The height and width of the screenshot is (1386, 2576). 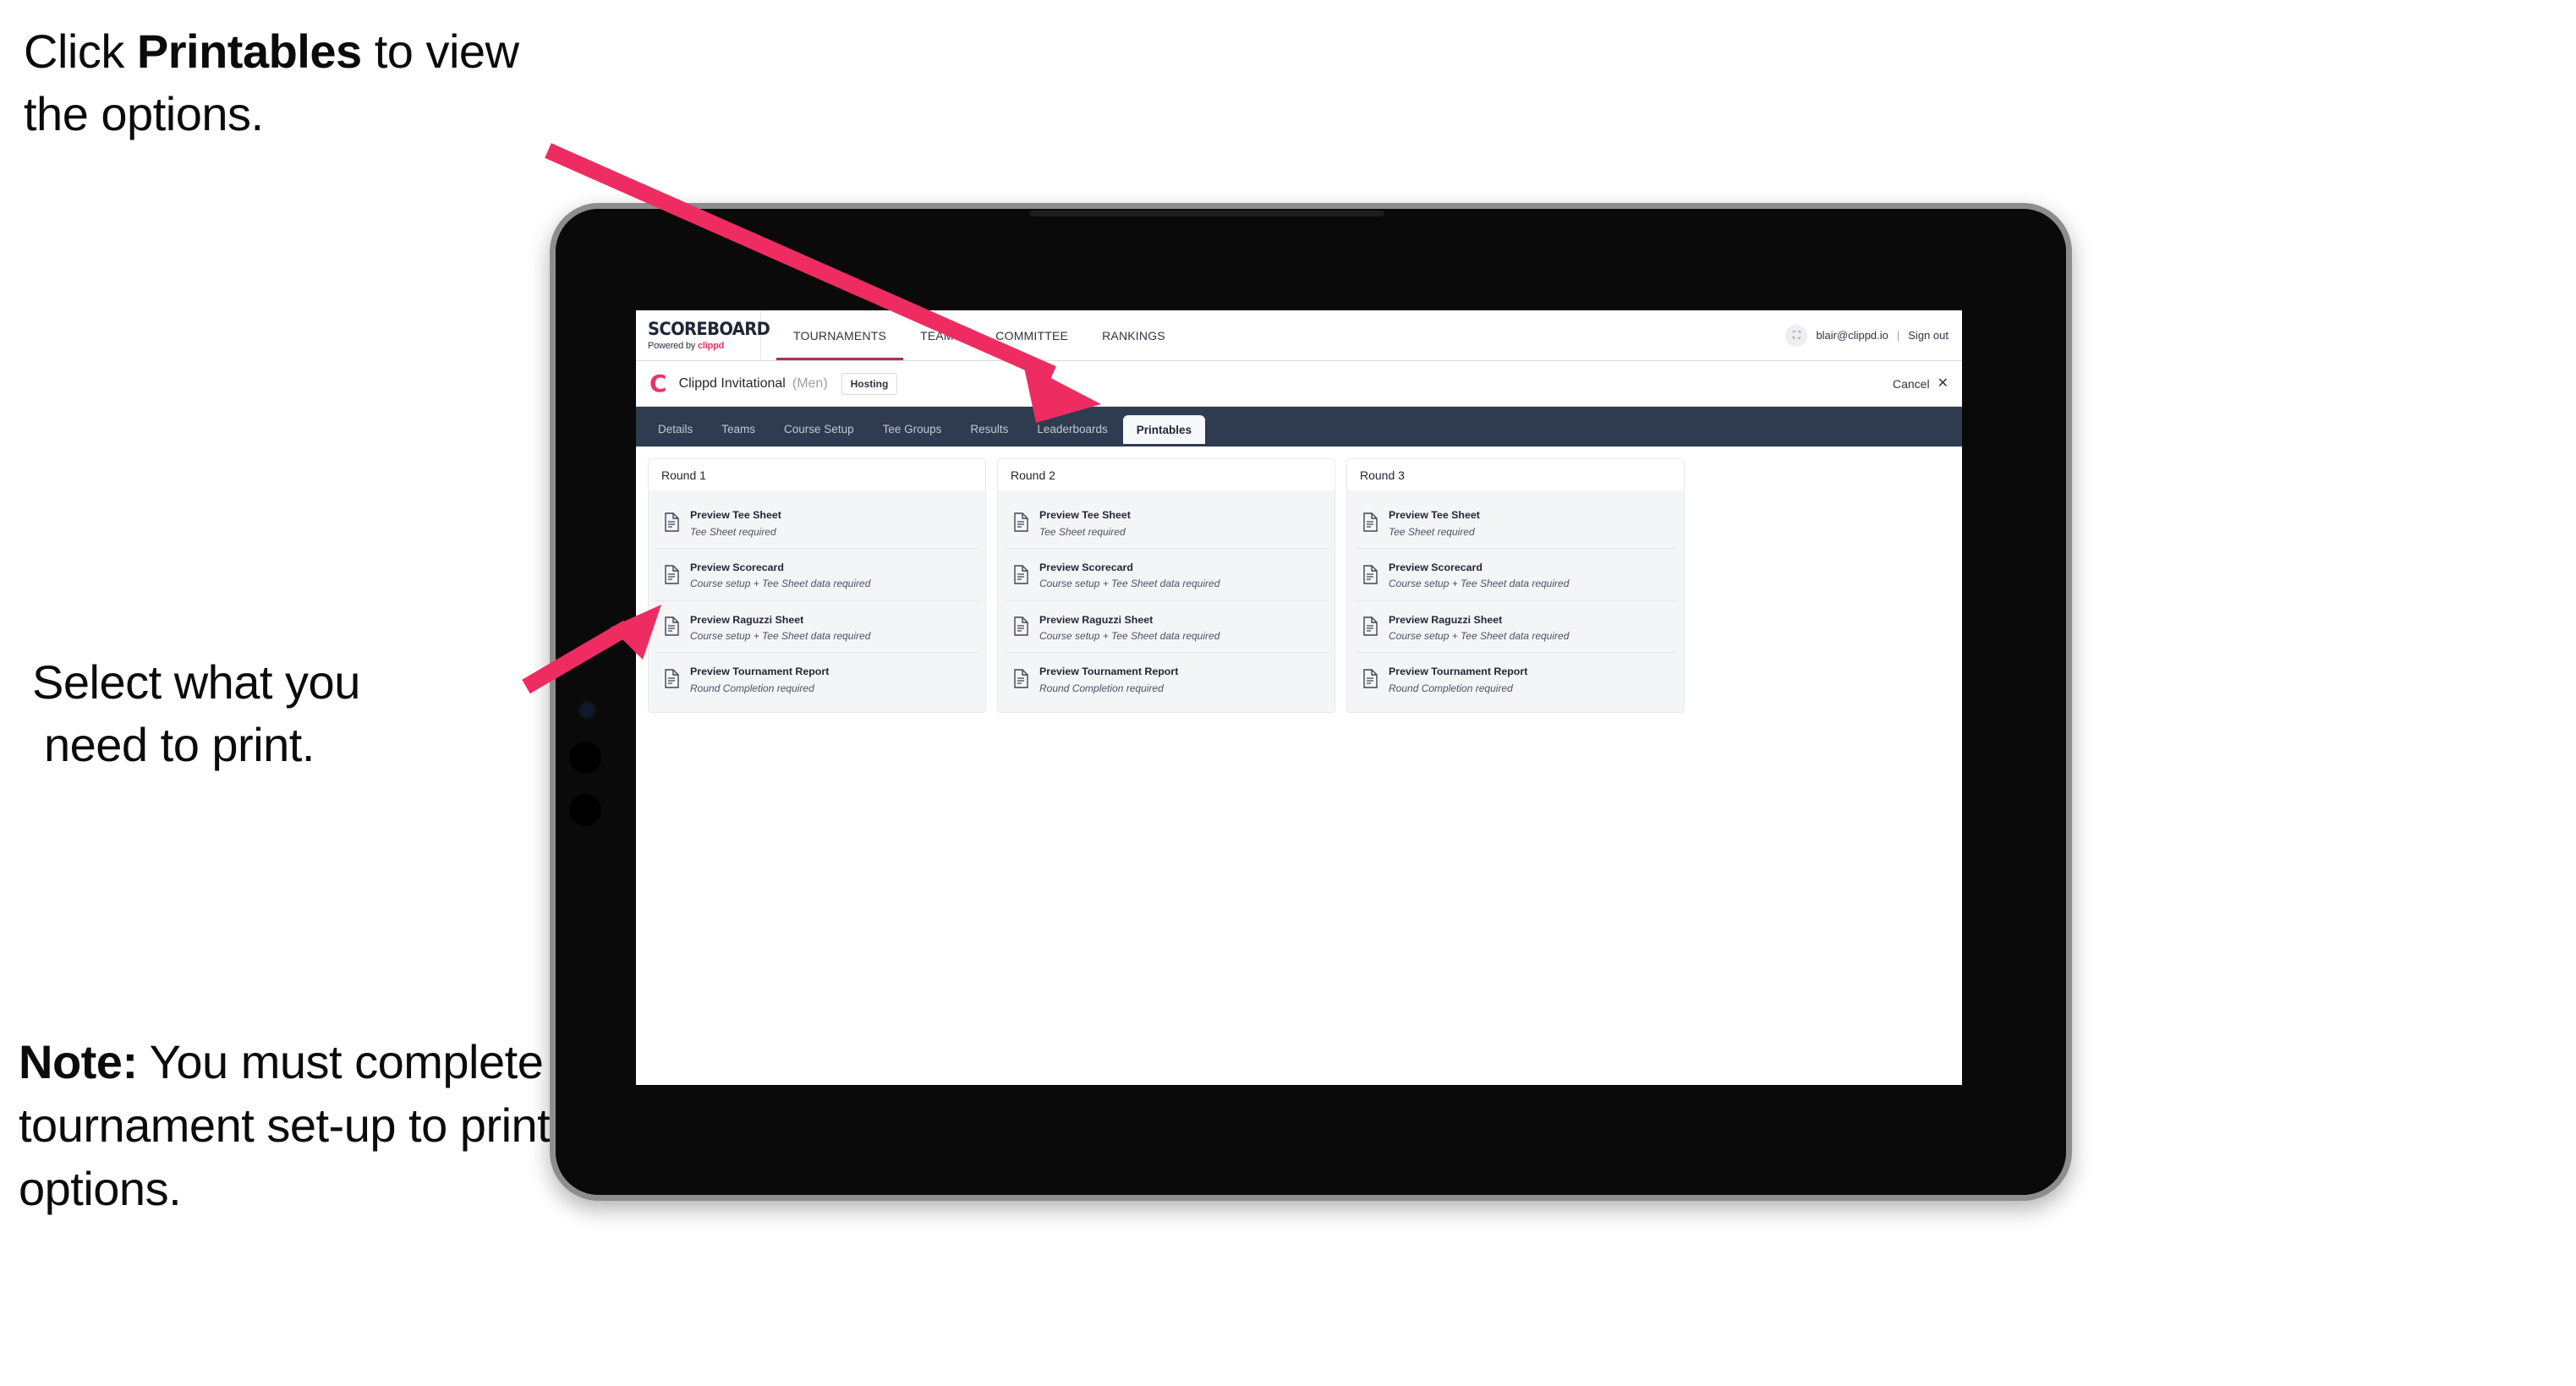 I want to click on tab-label: Results, so click(x=989, y=429).